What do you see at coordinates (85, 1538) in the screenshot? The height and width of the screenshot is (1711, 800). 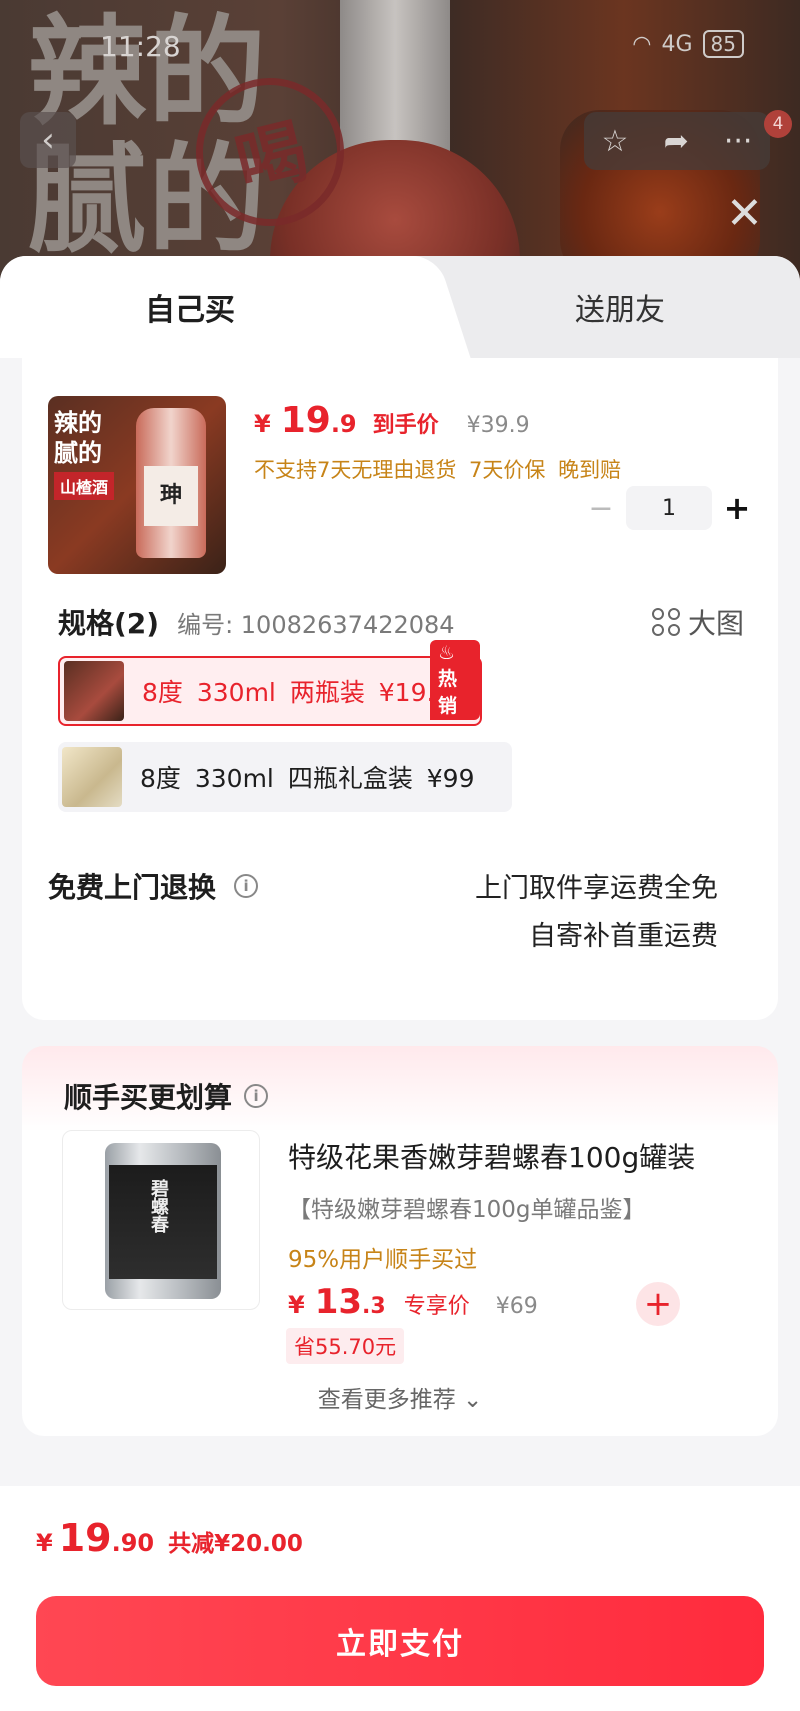 I see `total-integer: 19` at bounding box center [85, 1538].